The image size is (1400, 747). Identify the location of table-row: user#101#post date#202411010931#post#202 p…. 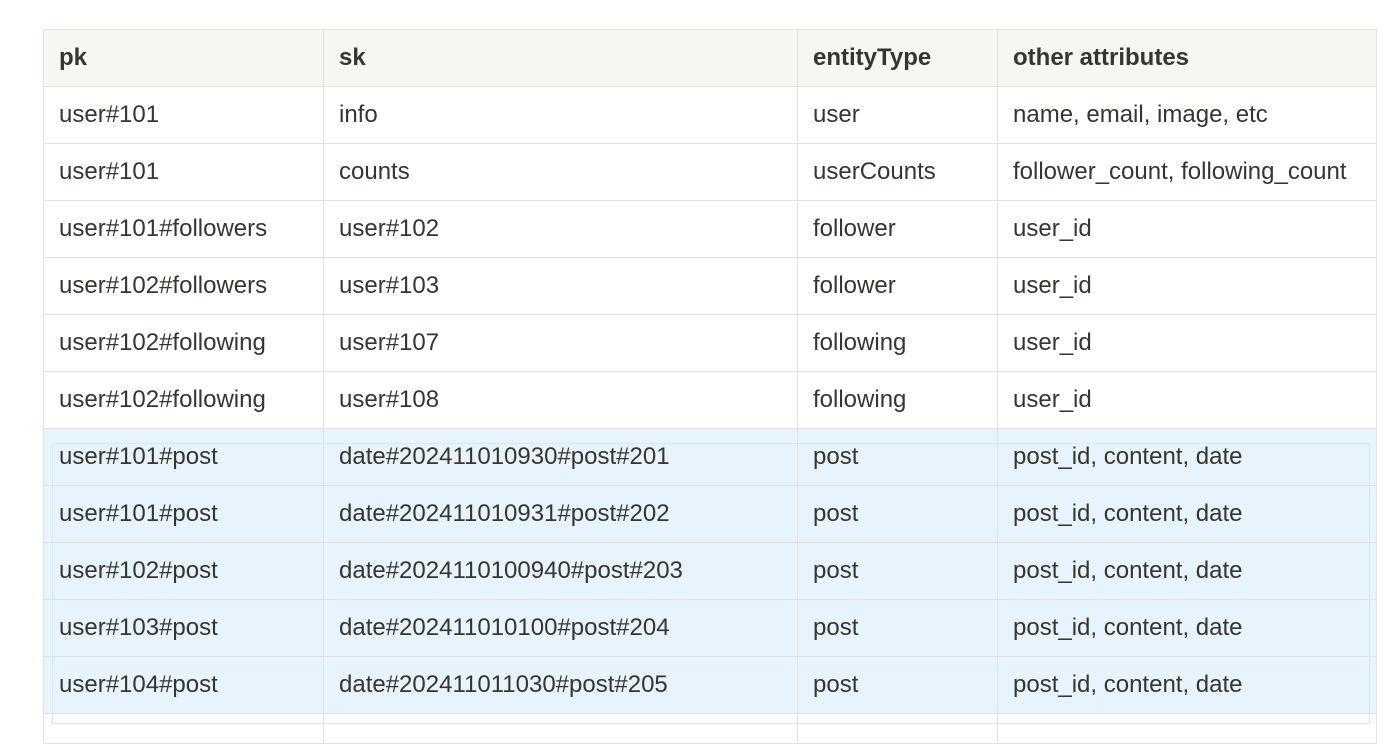
(710, 514).